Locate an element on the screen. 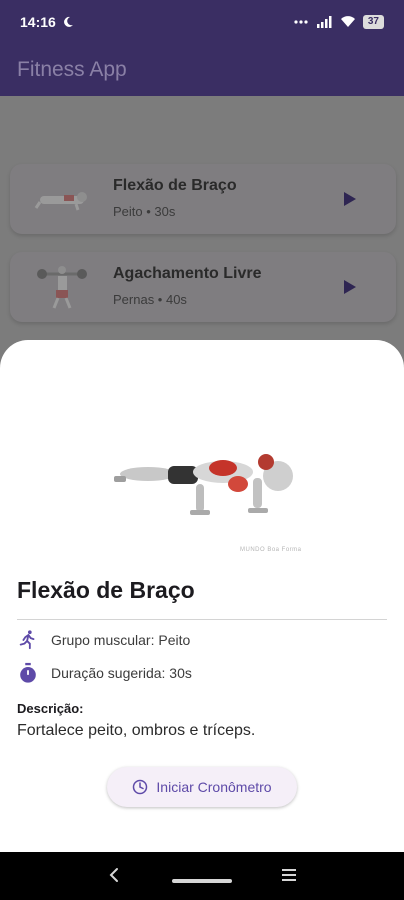 The width and height of the screenshot is (404, 900). description-label: Descrição: is located at coordinates (50, 708).